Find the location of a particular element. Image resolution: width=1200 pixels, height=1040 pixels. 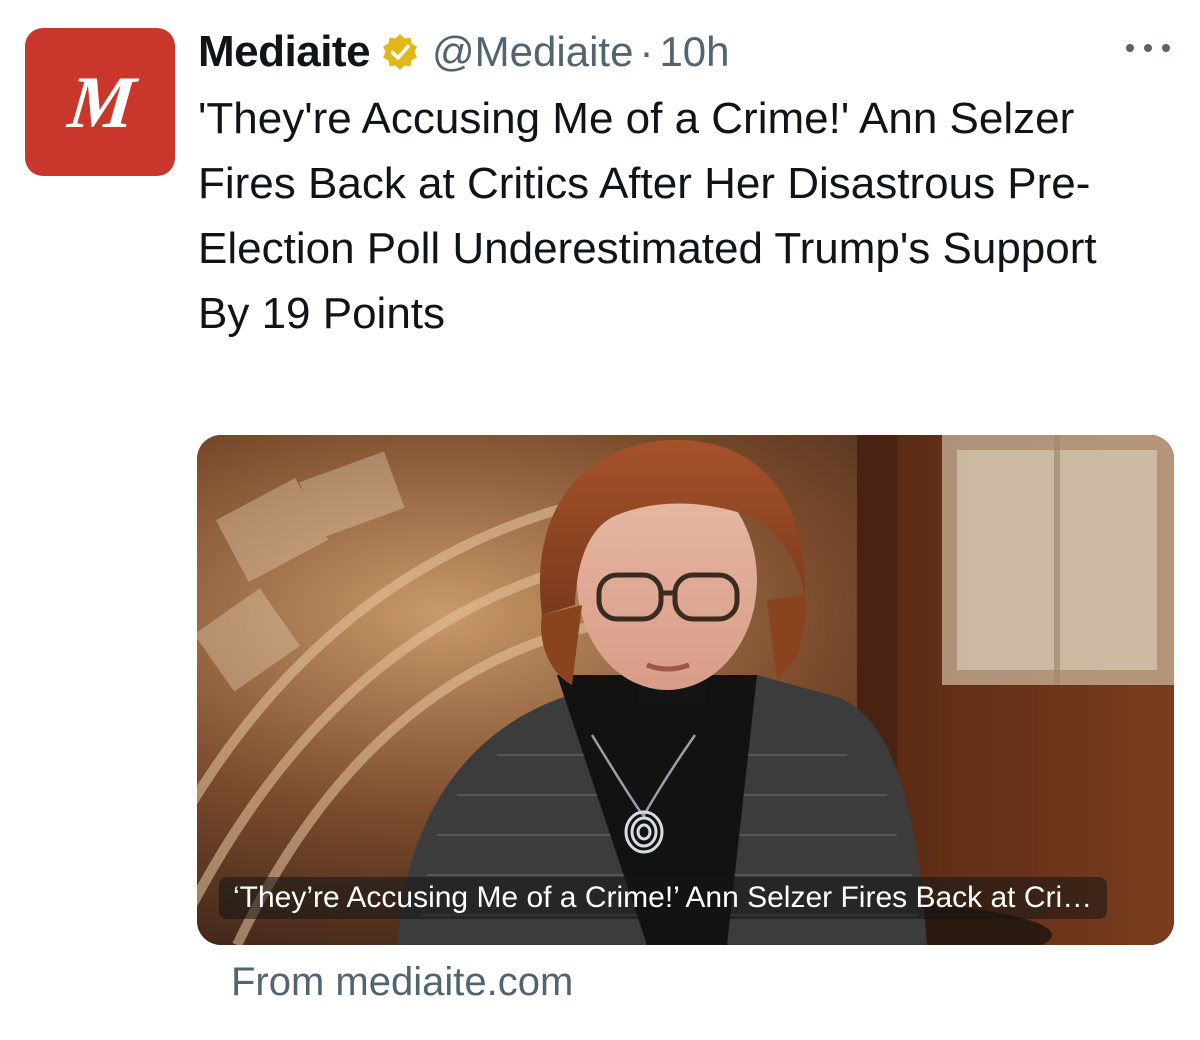

tweet-header: Mediaite @Mediaite · 10h is located at coordinates (464, 52).